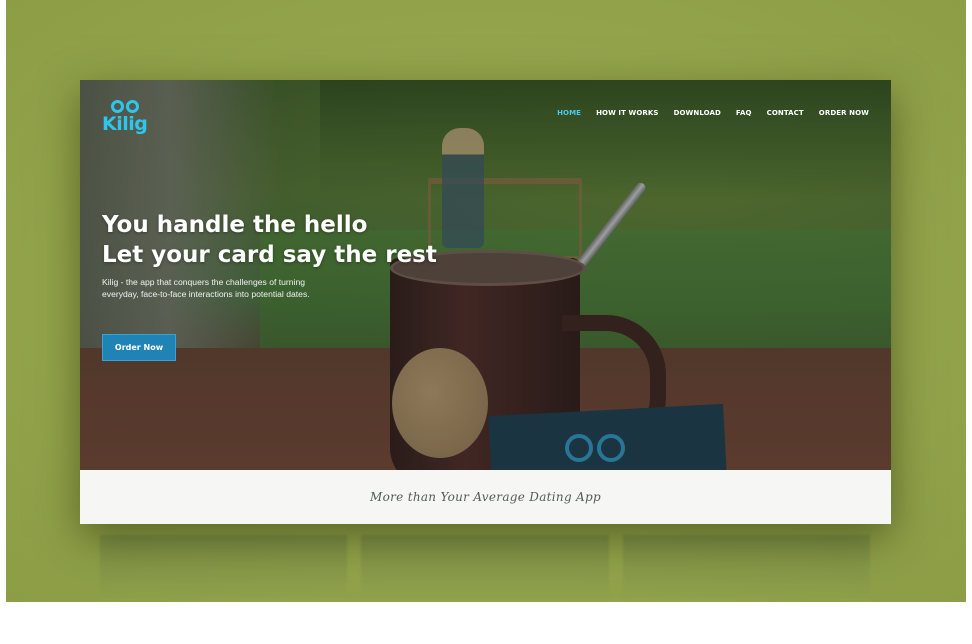 Image resolution: width=972 pixels, height=644 pixels. What do you see at coordinates (844, 113) in the screenshot?
I see `nav-item-order-now: ORDER NOW` at bounding box center [844, 113].